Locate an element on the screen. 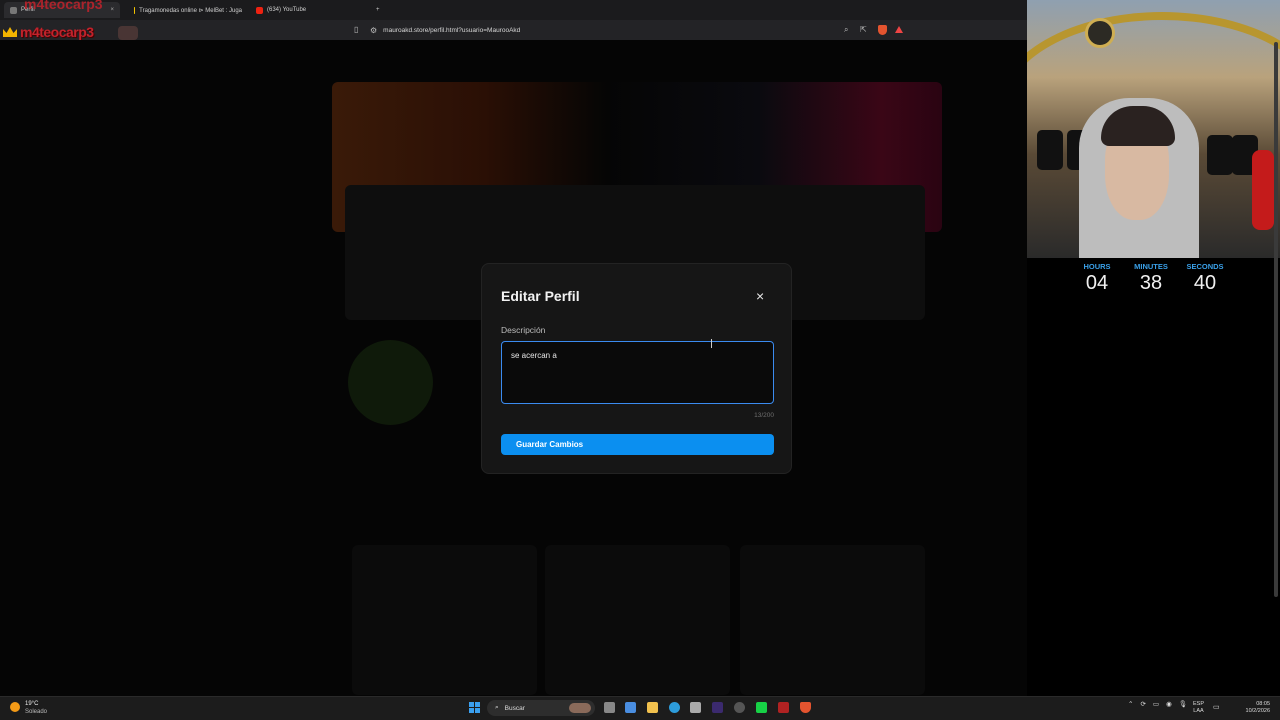  timer-seconds: SECONDS 40 is located at coordinates (1205, 282).